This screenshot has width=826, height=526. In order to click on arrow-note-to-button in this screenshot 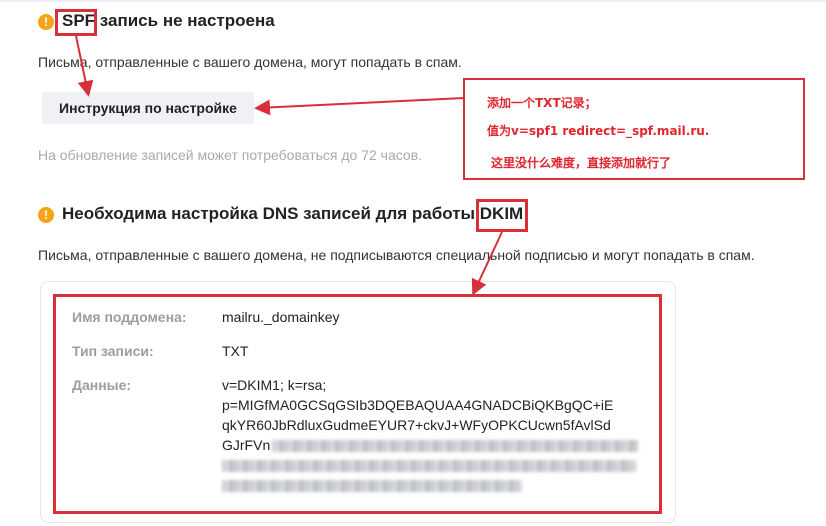, I will do `click(359, 106)`.